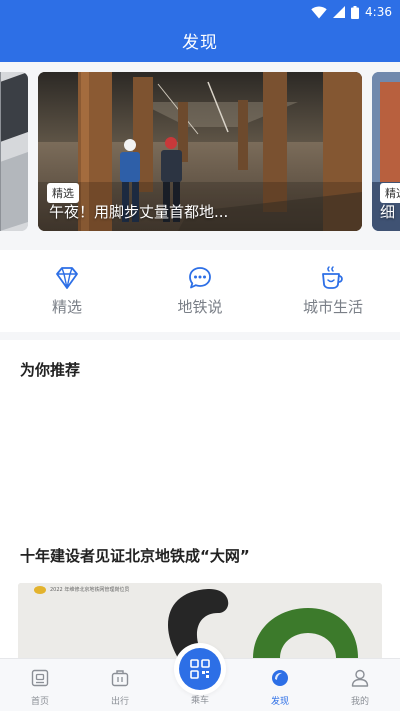  I want to click on tab-discover: 发现, so click(280, 685).